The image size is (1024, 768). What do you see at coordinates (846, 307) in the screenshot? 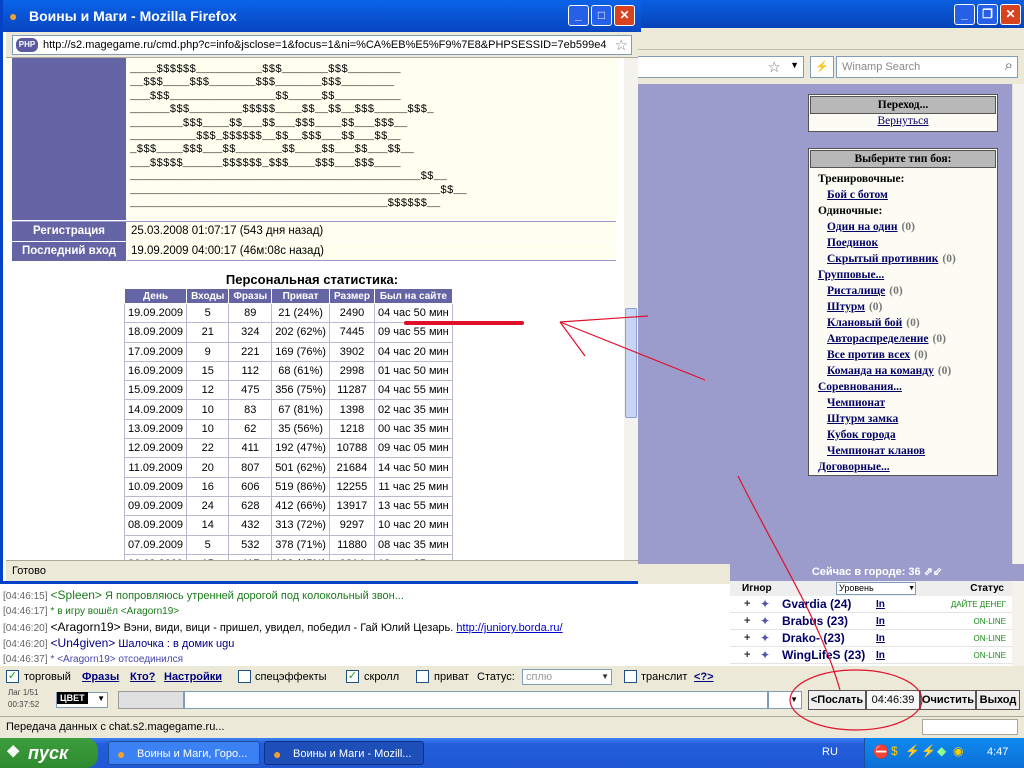
I see `battle-link: Штурм` at bounding box center [846, 307].